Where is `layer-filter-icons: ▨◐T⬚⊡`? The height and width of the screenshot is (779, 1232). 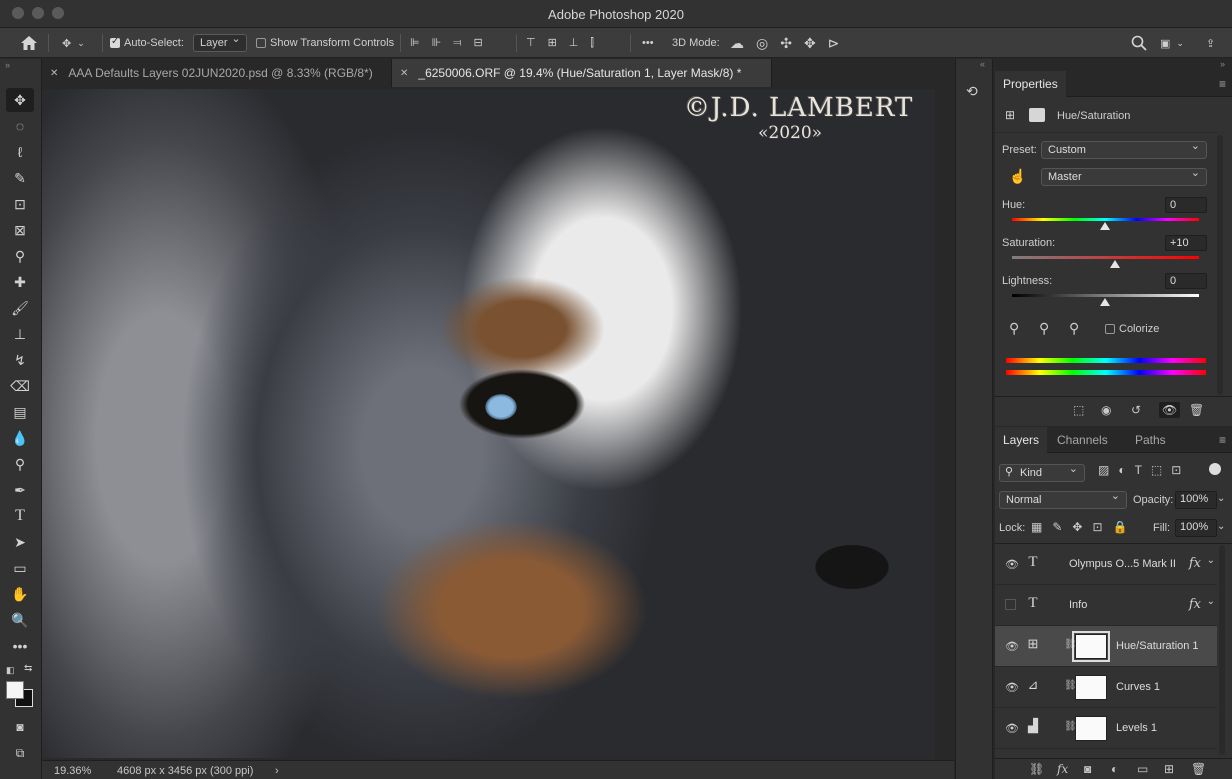
layer-filter-icons: ▨◐T⬚⊡ is located at coordinates (1144, 470).